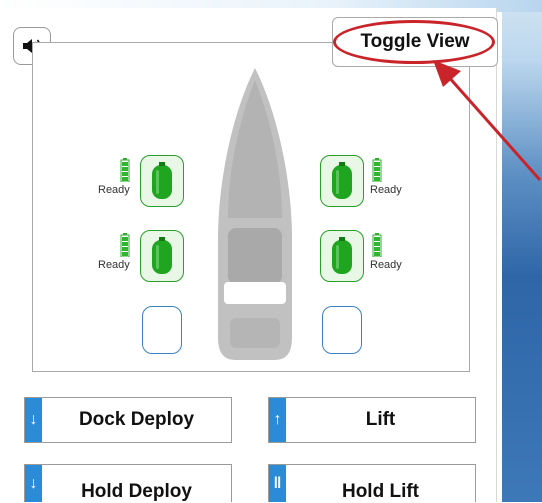  What do you see at coordinates (415, 41) in the screenshot?
I see `toggle-view-label: Toggle View` at bounding box center [415, 41].